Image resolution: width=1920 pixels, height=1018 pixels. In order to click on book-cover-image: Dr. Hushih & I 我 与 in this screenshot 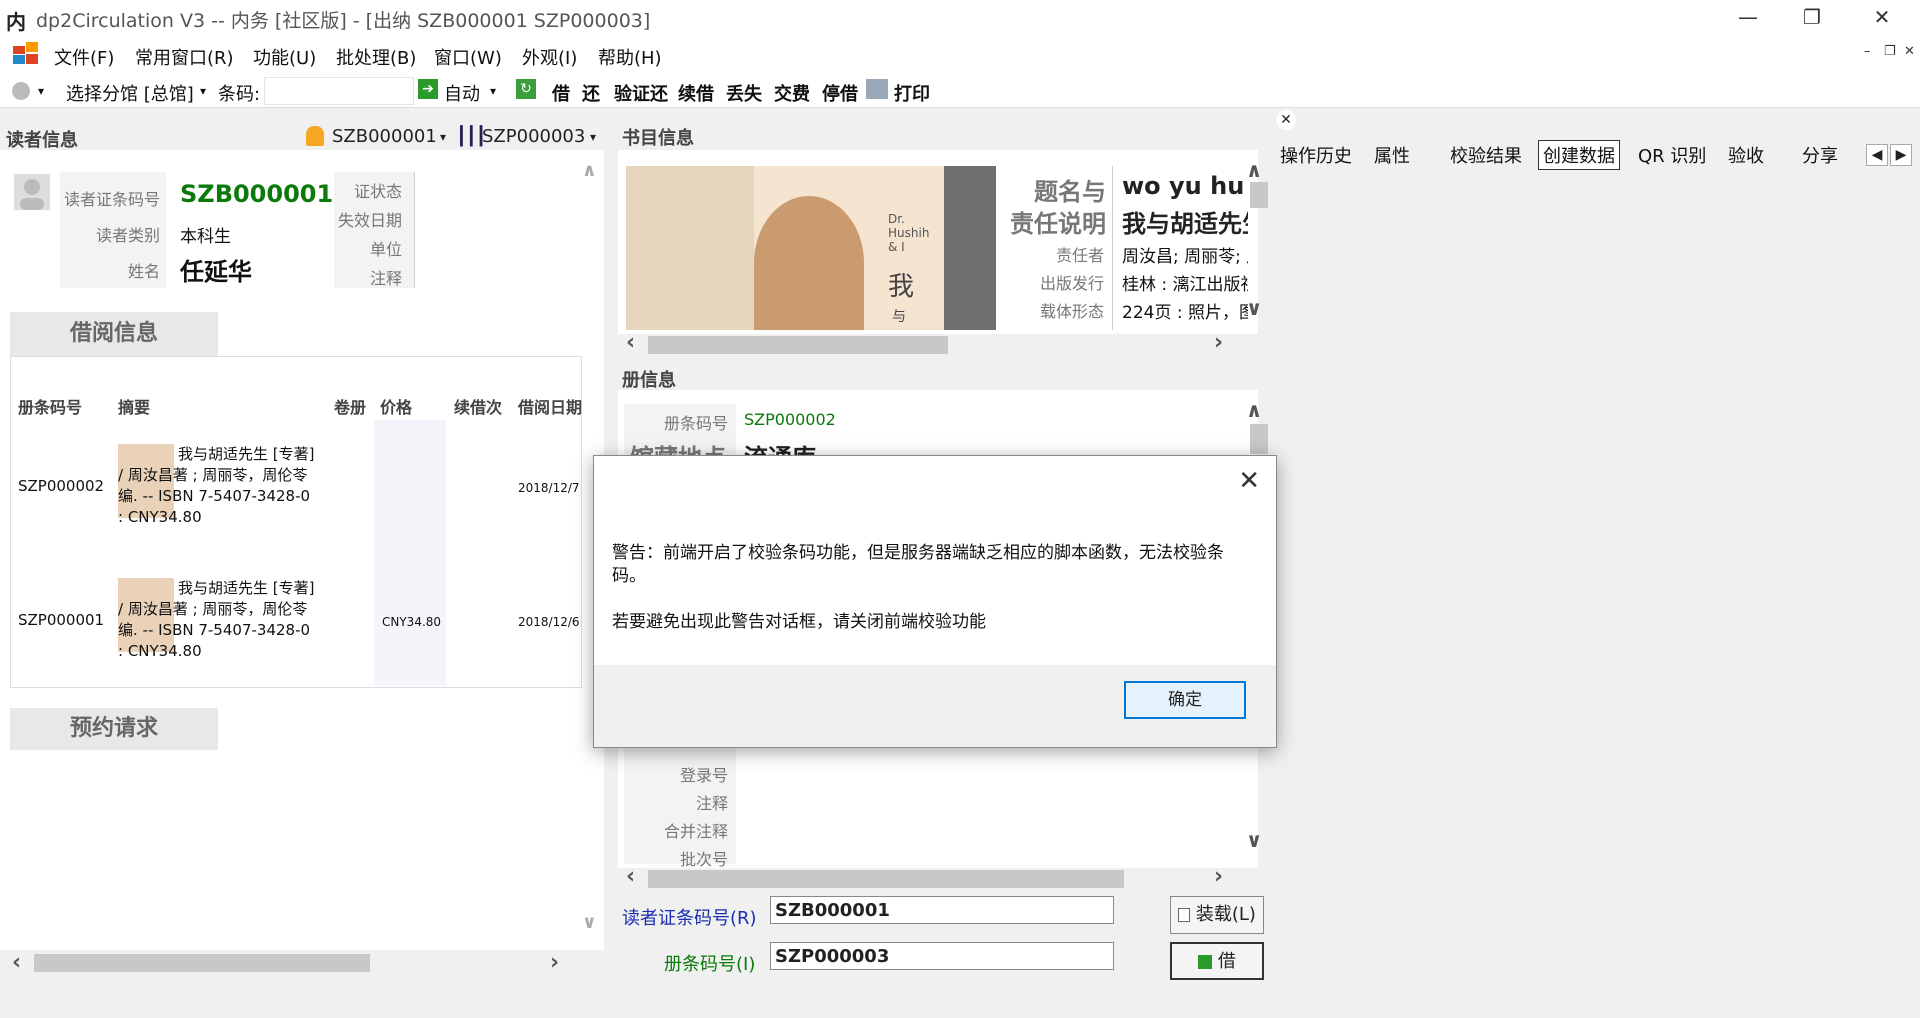, I will do `click(811, 248)`.